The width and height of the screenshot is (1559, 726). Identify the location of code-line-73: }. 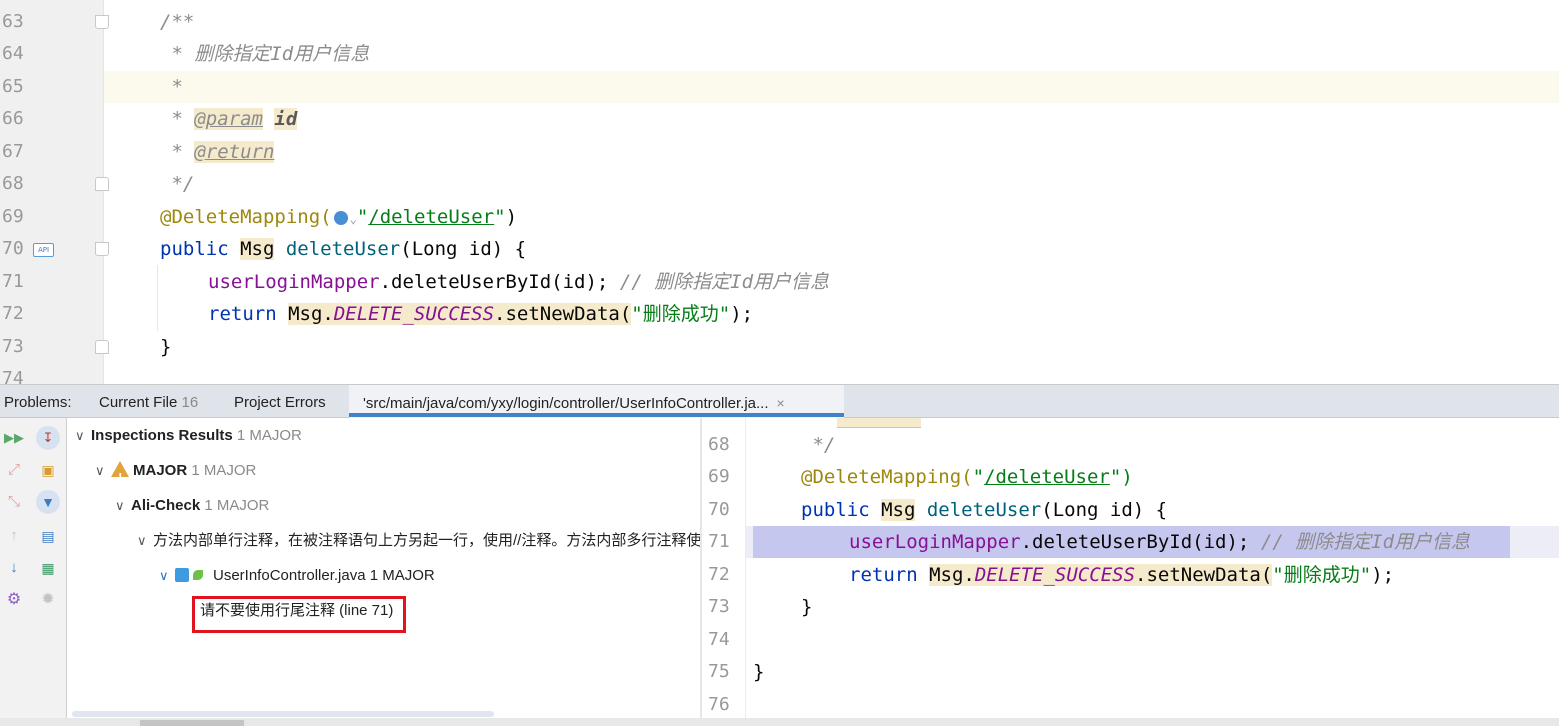
(166, 347).